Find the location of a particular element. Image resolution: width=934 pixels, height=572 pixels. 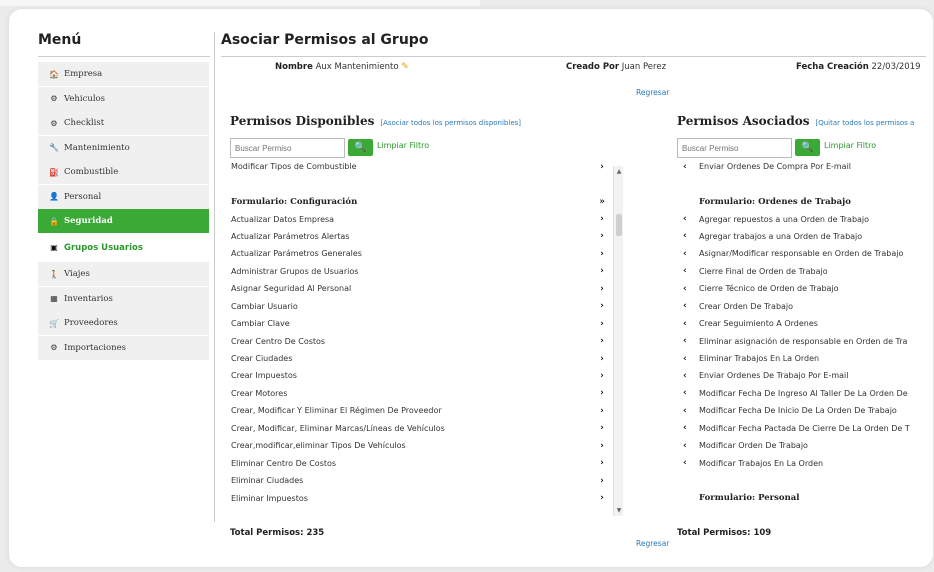

permission-row: Actualizar Datos Empresa › is located at coordinates (420, 218).